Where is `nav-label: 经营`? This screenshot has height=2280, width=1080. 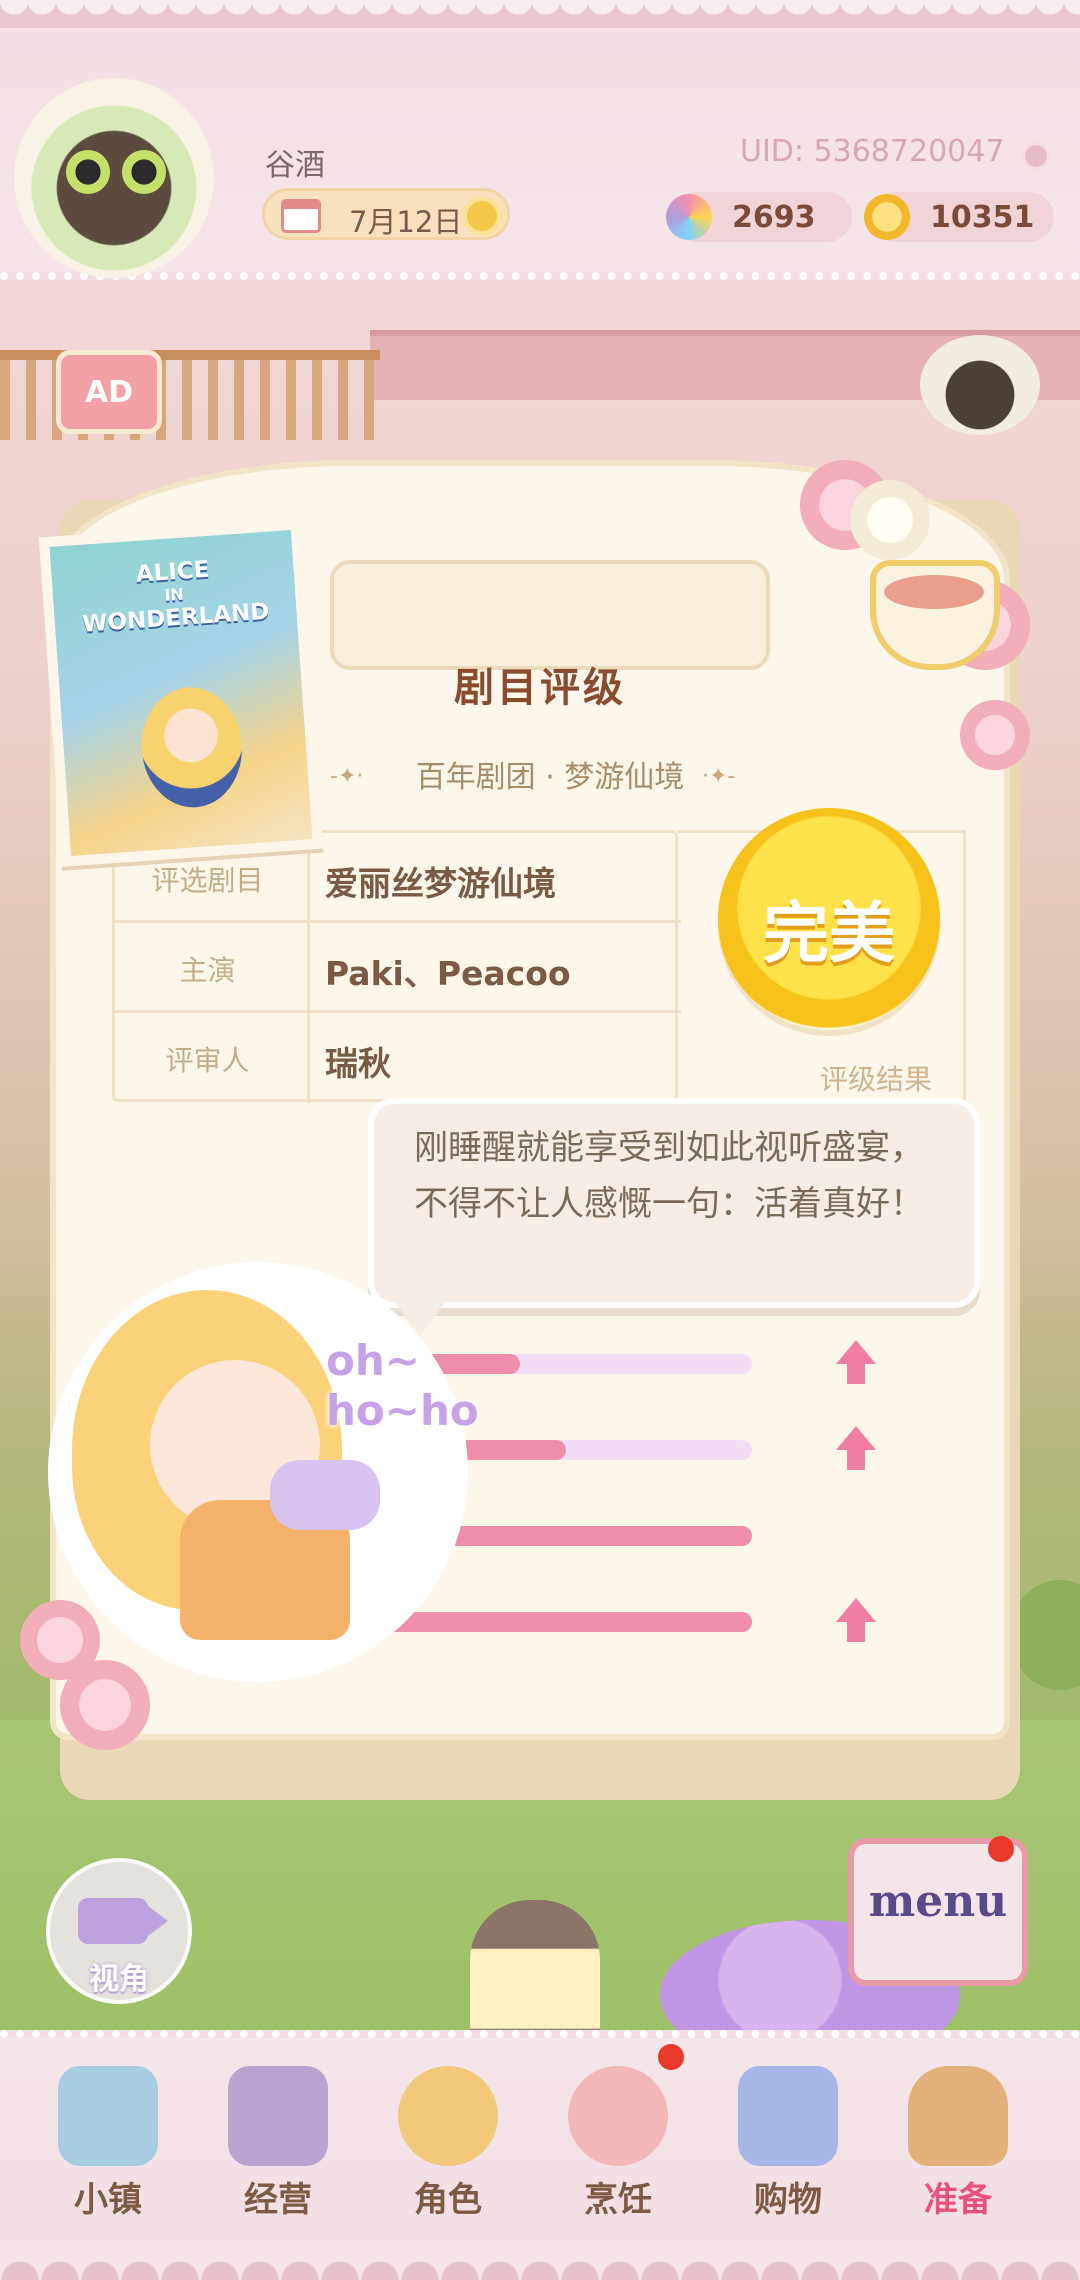 nav-label: 经营 is located at coordinates (278, 2200).